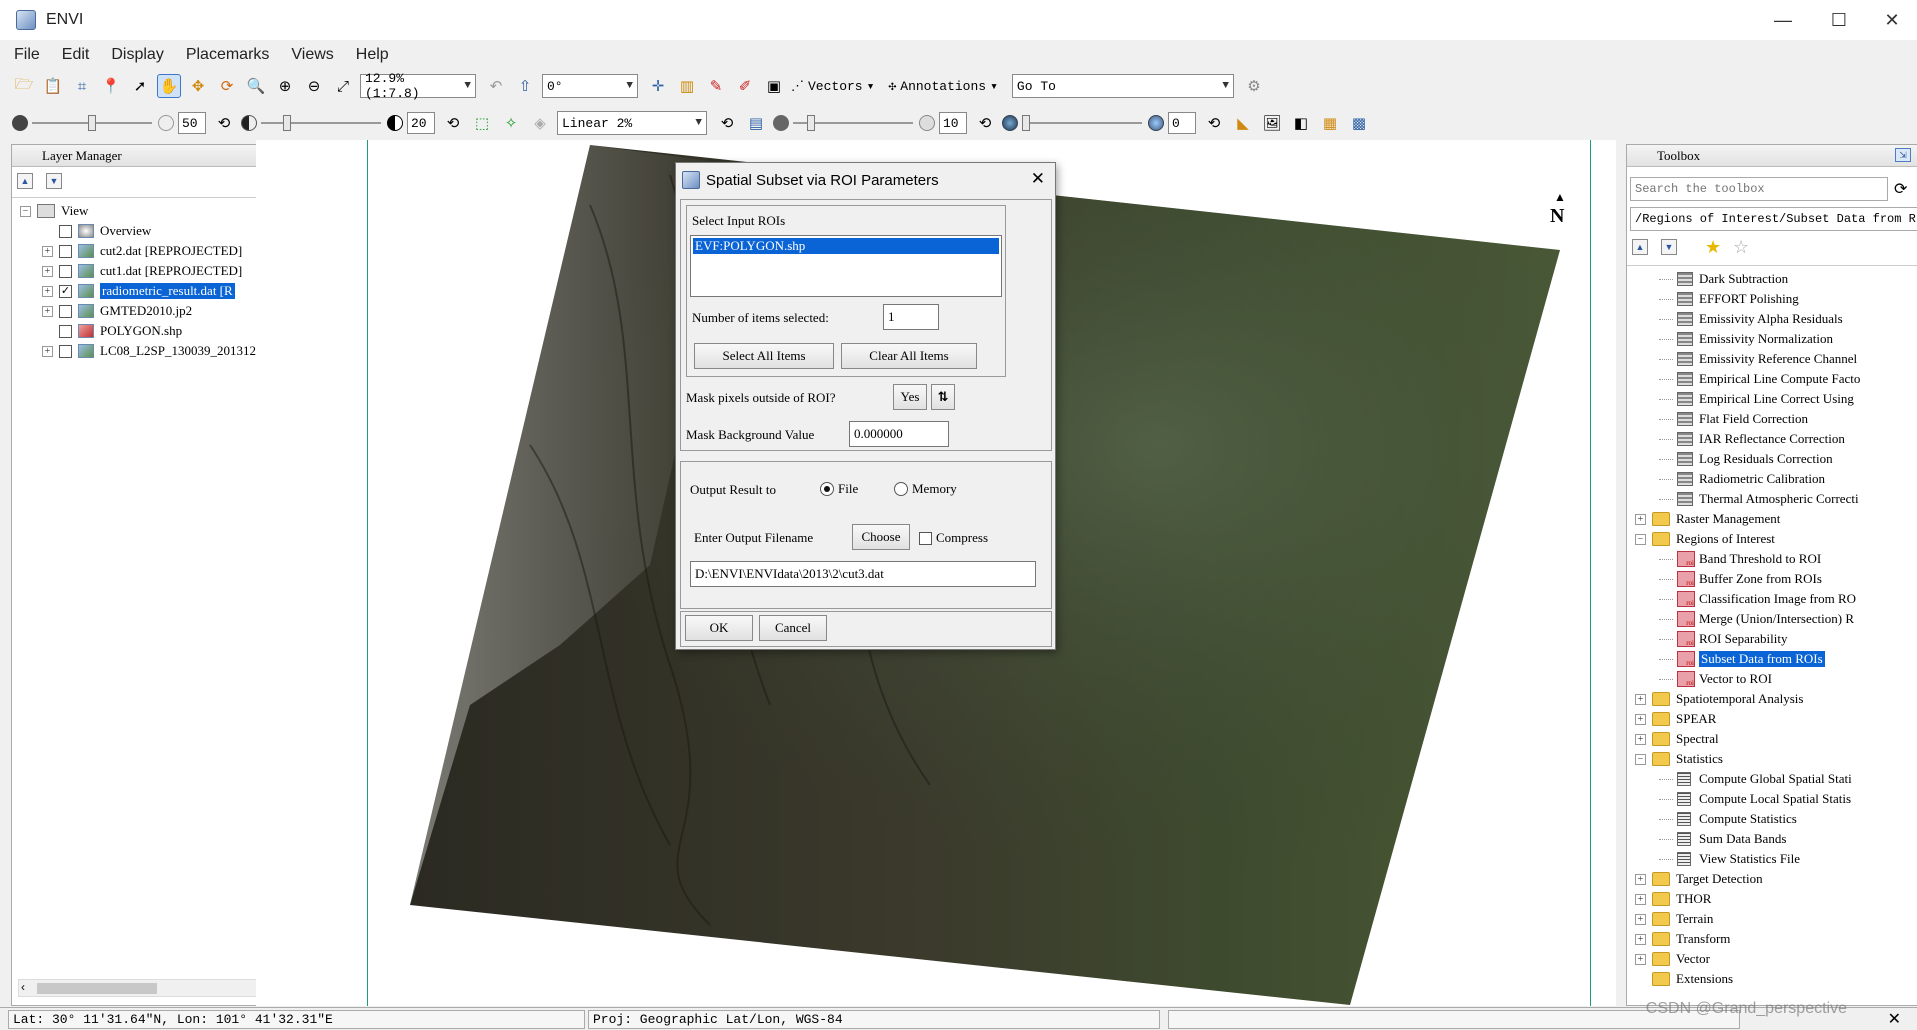 The image size is (1917, 1030). I want to click on annotations-menu: ✣ Annotations ▾, so click(942, 86).